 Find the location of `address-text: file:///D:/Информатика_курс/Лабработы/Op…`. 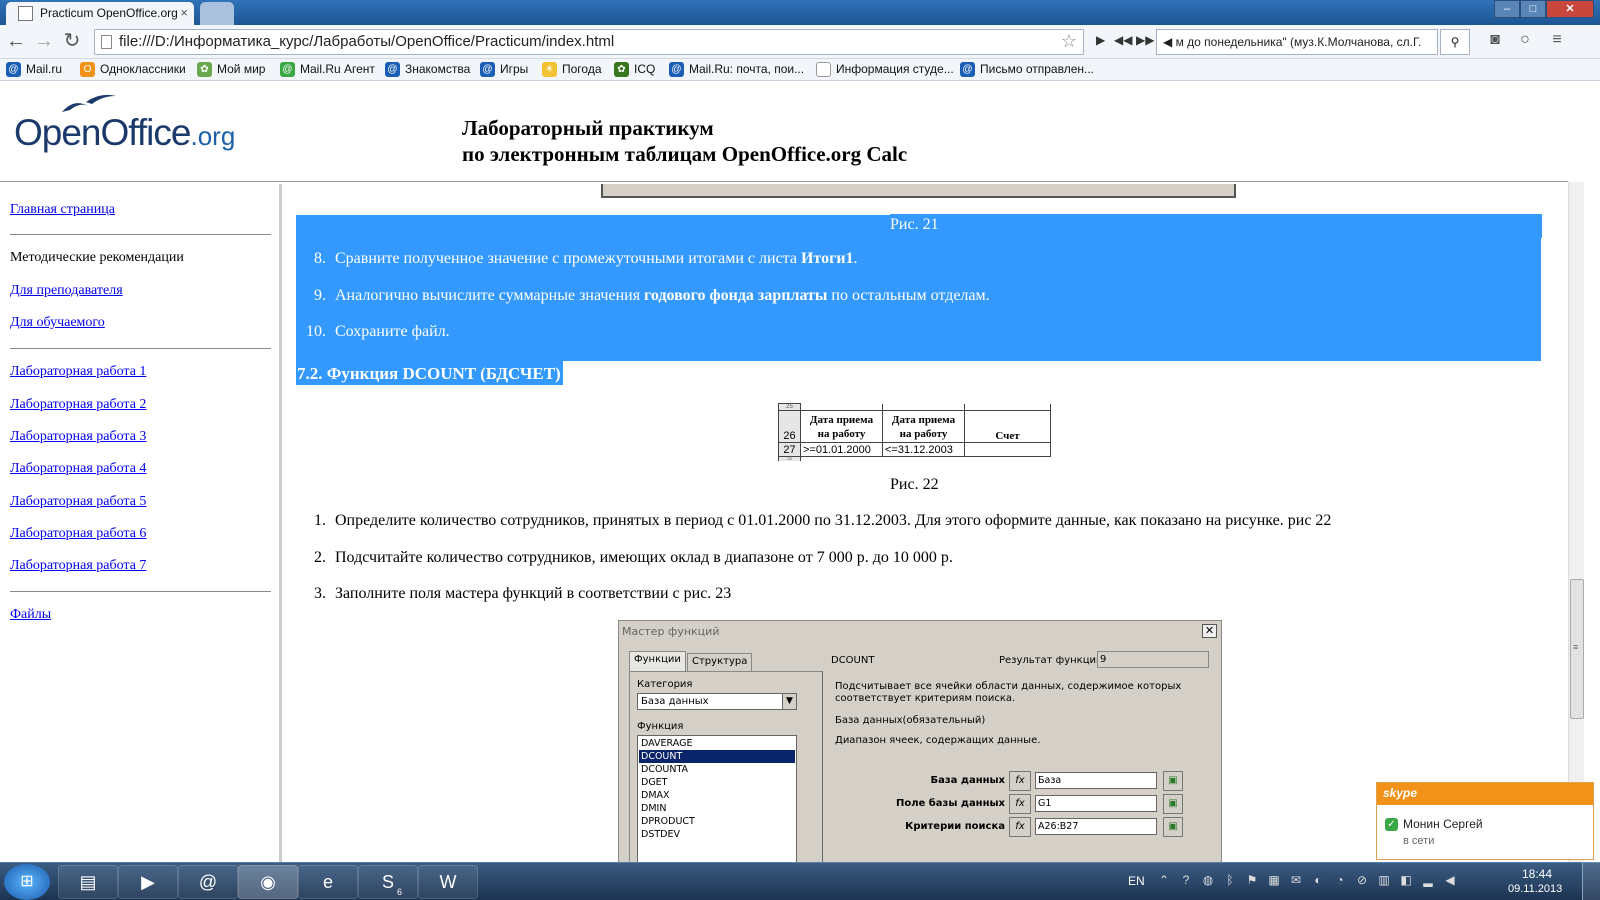

address-text: file:///D:/Информатика_курс/Лабработы/Op… is located at coordinates (367, 41).